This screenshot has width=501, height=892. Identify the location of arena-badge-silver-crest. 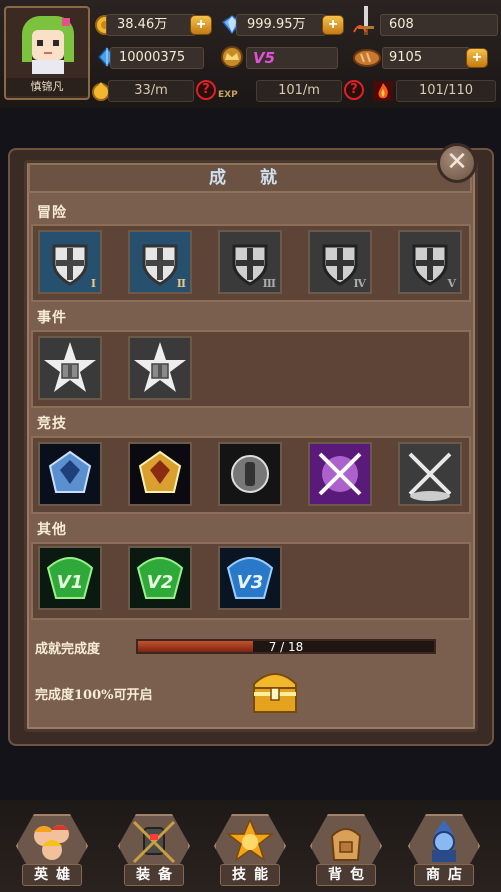
(250, 474).